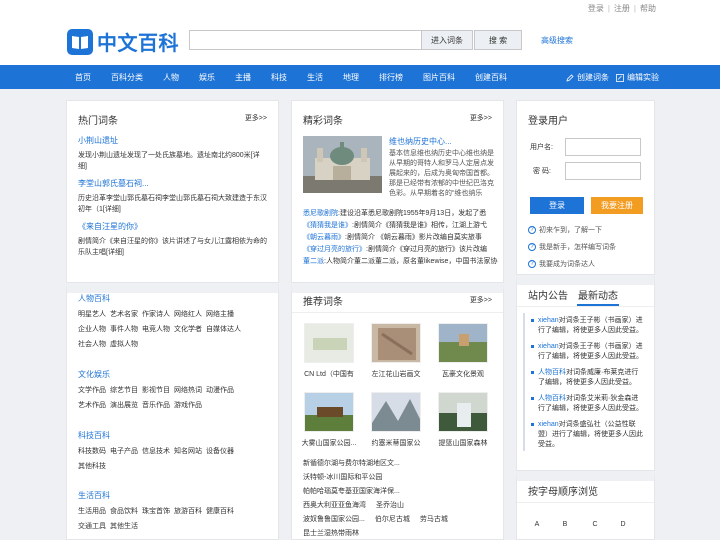 The height and width of the screenshot is (540, 720). What do you see at coordinates (92, 314) in the screenshot?
I see `category-tag: 明星艺人` at bounding box center [92, 314].